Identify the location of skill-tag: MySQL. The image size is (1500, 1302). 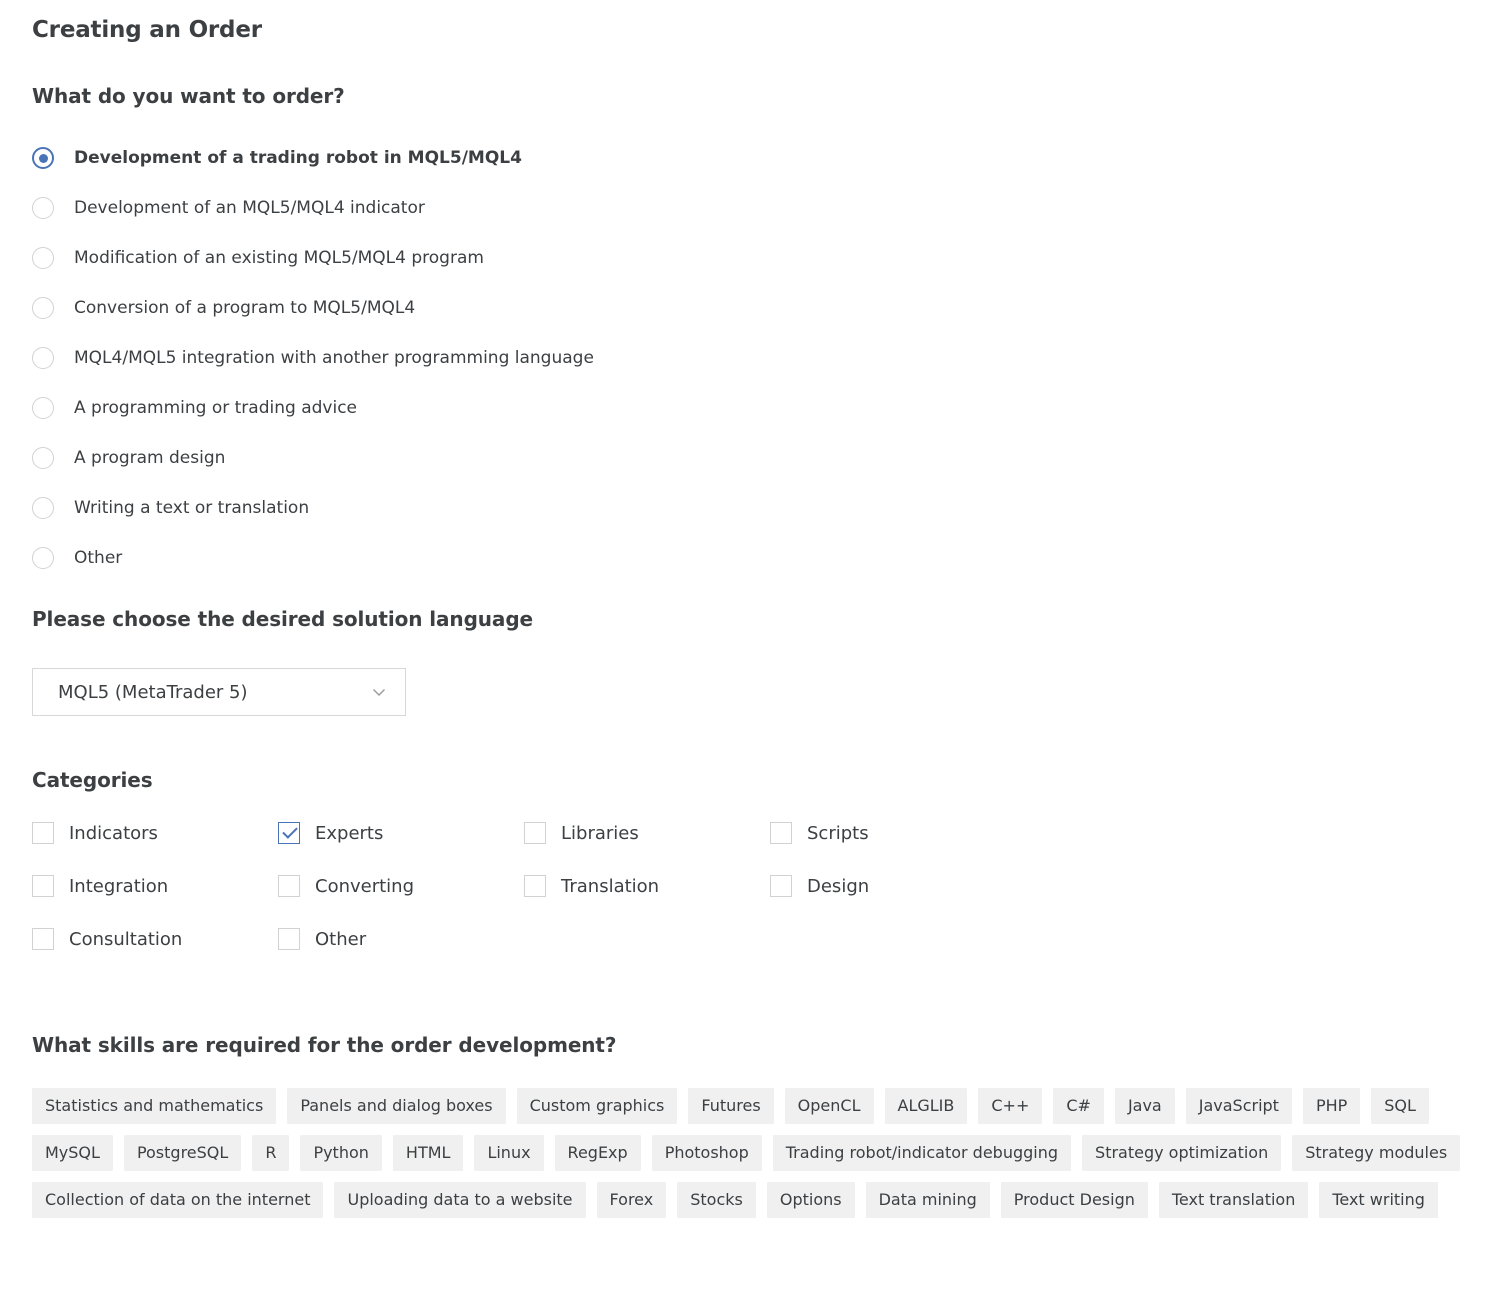
(72, 1153).